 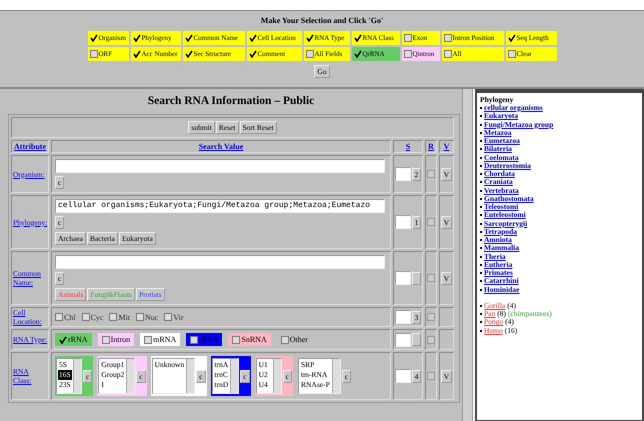 What do you see at coordinates (147, 317) in the screenshot?
I see `location-option: Nuc` at bounding box center [147, 317].